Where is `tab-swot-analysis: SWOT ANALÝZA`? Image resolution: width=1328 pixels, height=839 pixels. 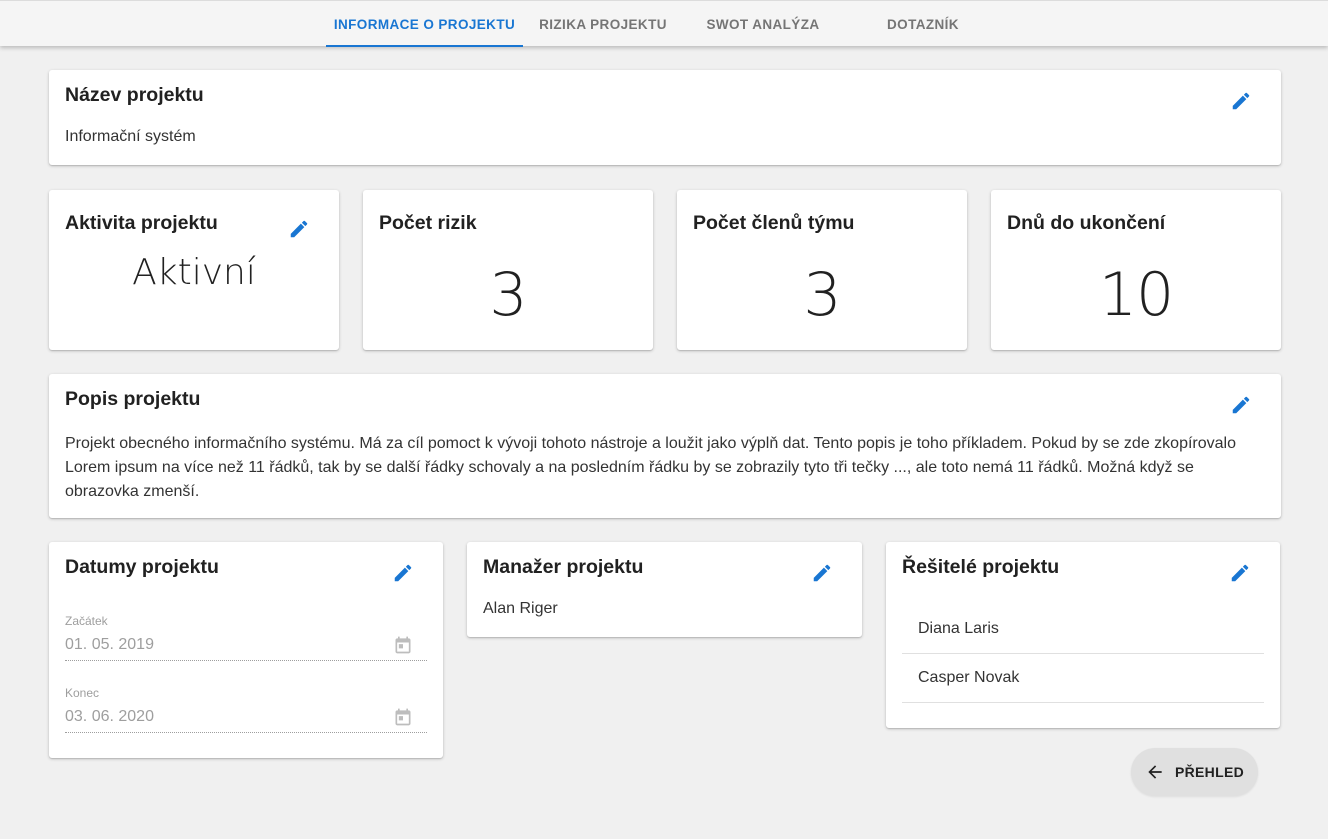 tab-swot-analysis: SWOT ANALÝZA is located at coordinates (763, 24).